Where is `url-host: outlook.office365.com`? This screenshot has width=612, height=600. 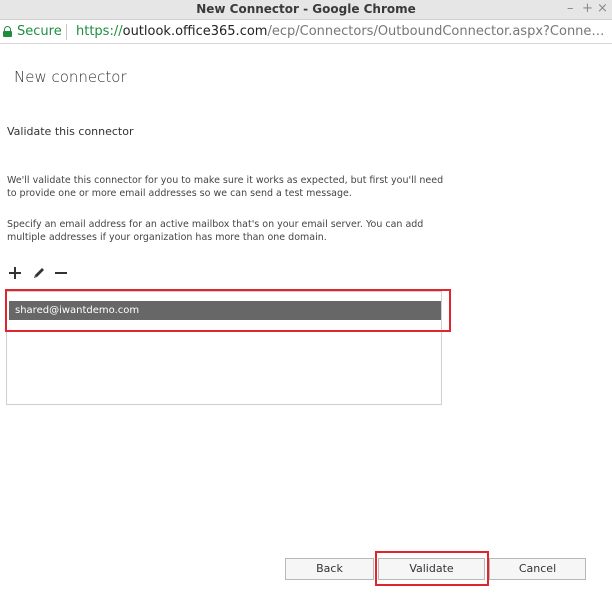
url-host: outlook.office365.com is located at coordinates (195, 31).